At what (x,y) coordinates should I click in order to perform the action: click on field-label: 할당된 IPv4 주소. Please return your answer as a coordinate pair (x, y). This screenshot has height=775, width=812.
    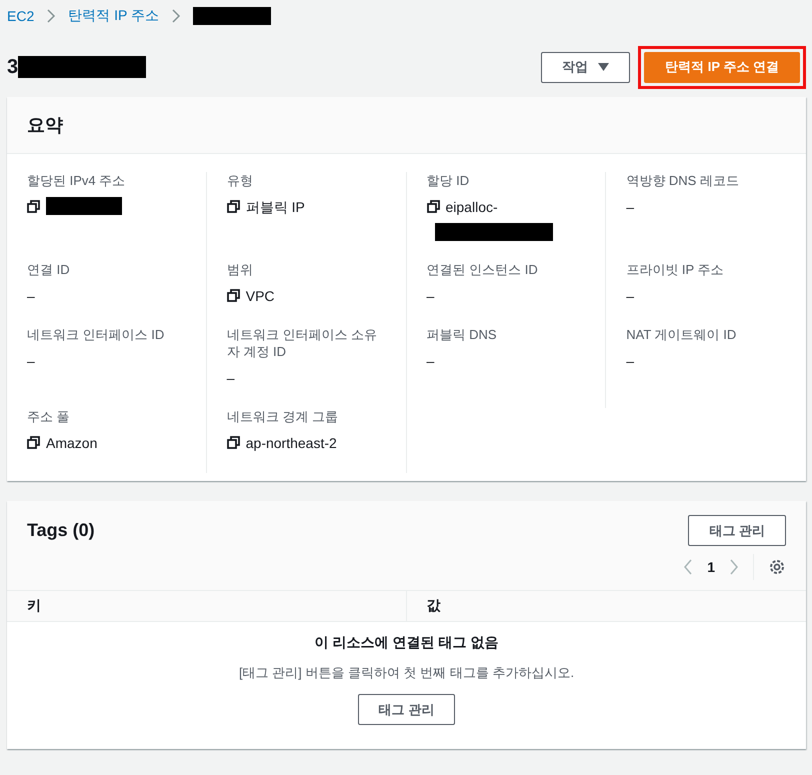
    Looking at the image, I should click on (76, 180).